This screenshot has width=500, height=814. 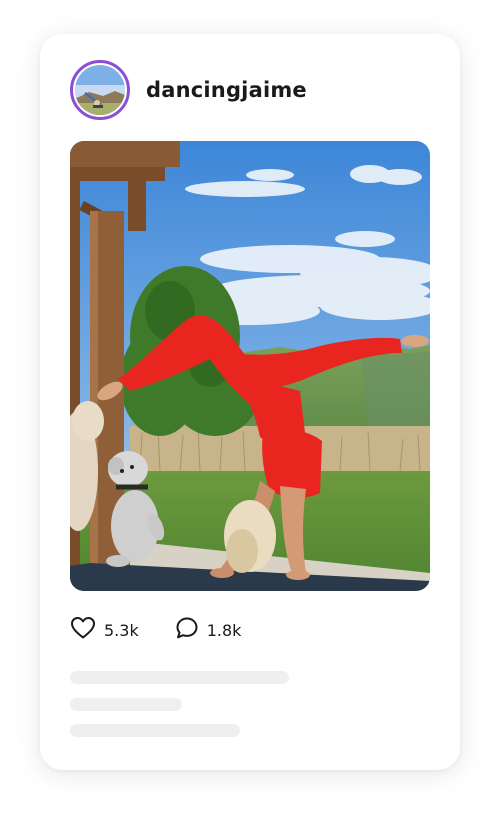 I want to click on username: dancingjaime, so click(x=226, y=90).